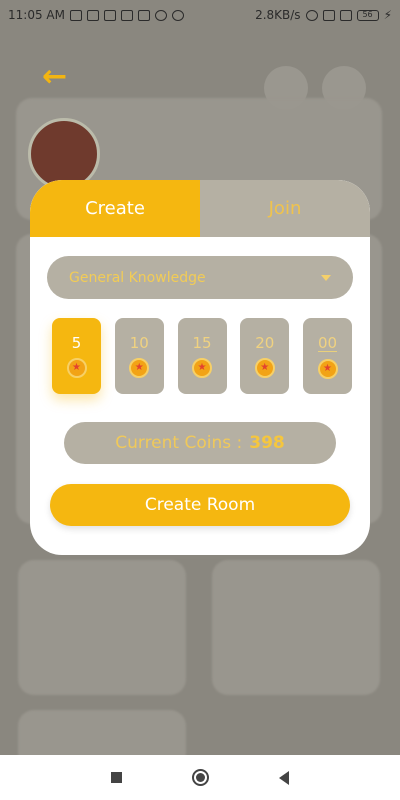  I want to click on coin-option-5: 5 ★, so click(76, 356).